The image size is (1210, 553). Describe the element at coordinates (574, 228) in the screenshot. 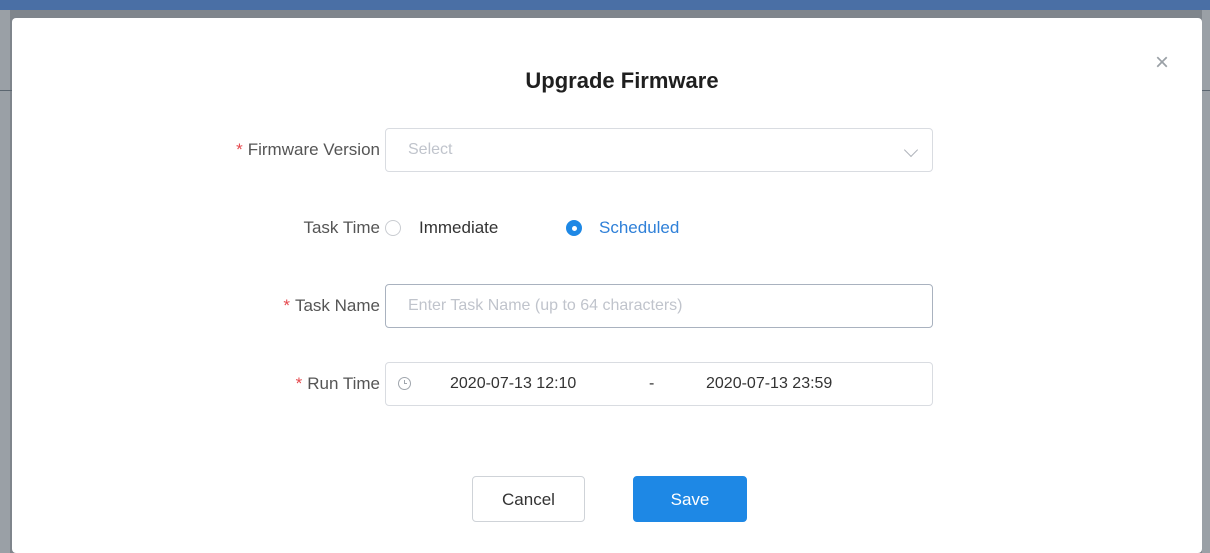

I see `radio-checked-icon` at that location.